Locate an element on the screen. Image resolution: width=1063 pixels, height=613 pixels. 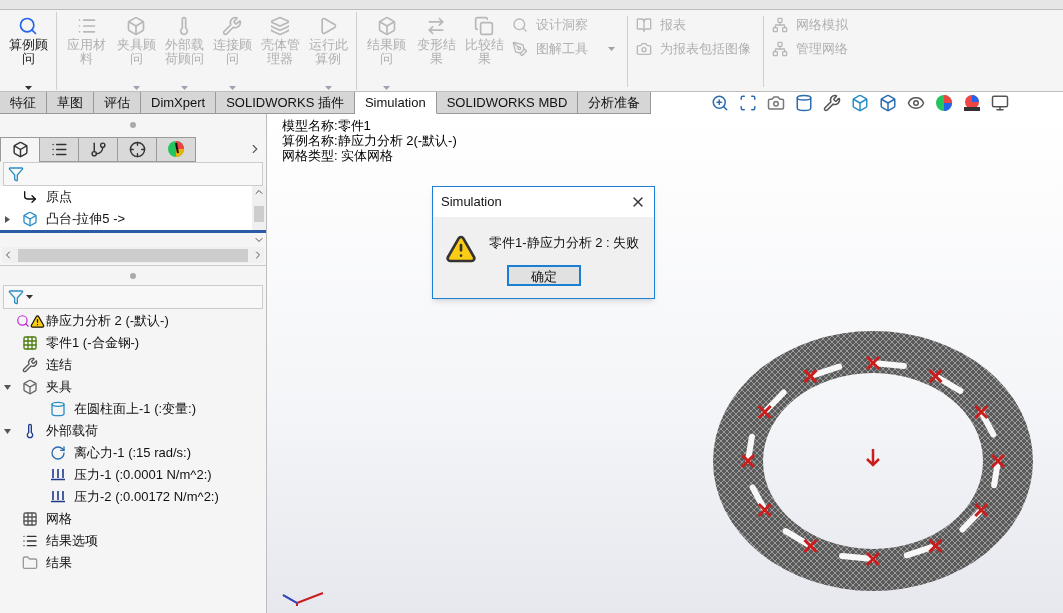
tree-item: 静应力分析 2 (-默认-) is located at coordinates (107, 321).